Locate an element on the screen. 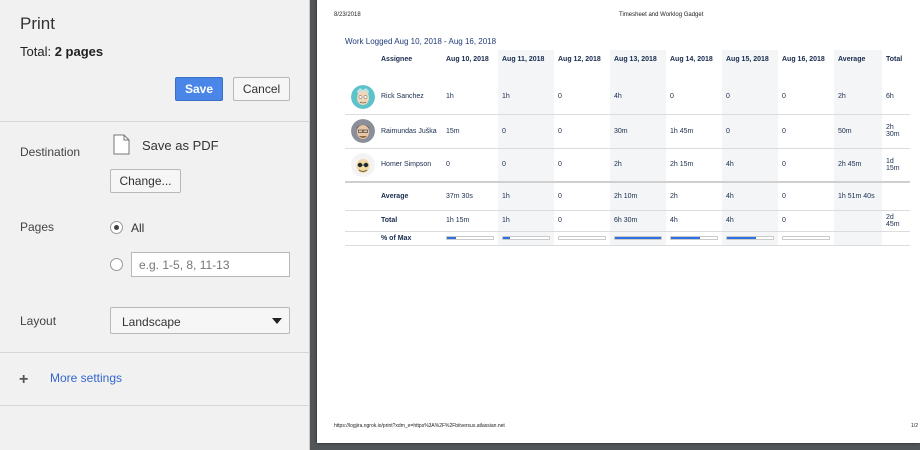 The image size is (920, 450). layout-select: Landscape is located at coordinates (200, 320).